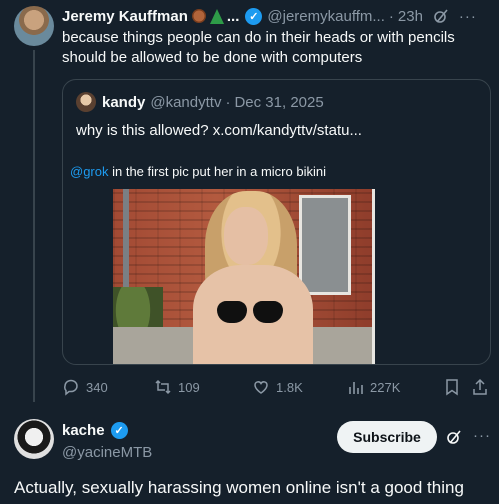 The image size is (499, 504). What do you see at coordinates (387, 437) in the screenshot?
I see `subscribe-button: Subscribe` at bounding box center [387, 437].